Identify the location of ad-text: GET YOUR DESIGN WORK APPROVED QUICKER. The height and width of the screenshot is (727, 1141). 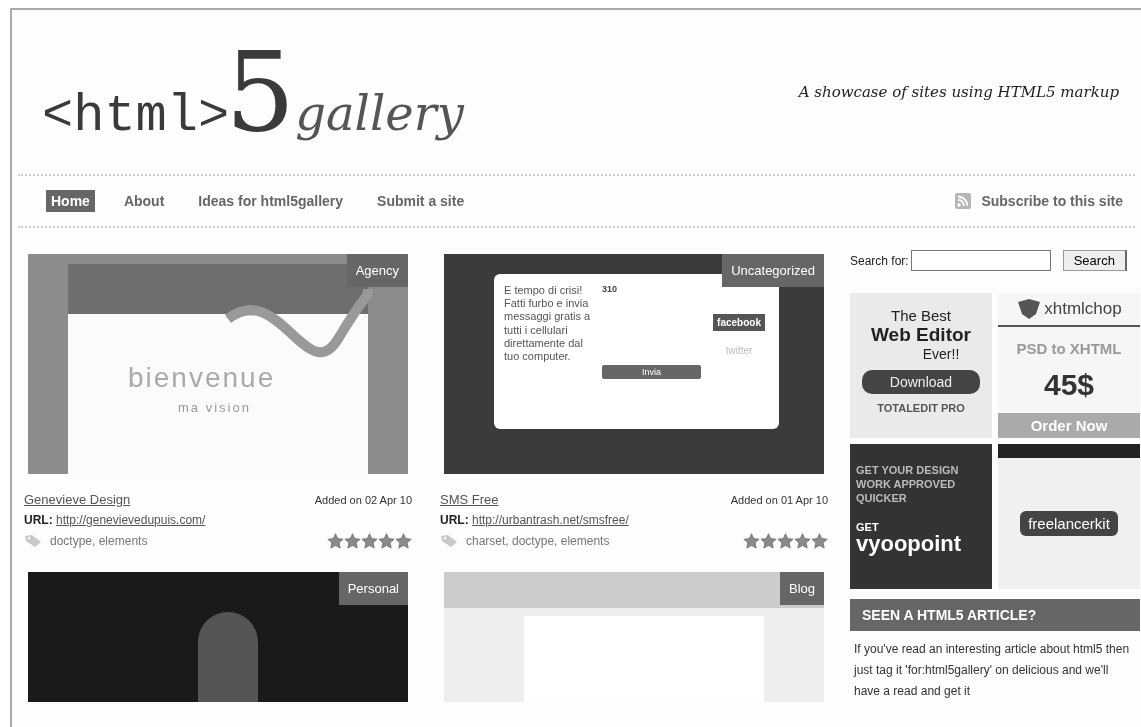
(908, 485).